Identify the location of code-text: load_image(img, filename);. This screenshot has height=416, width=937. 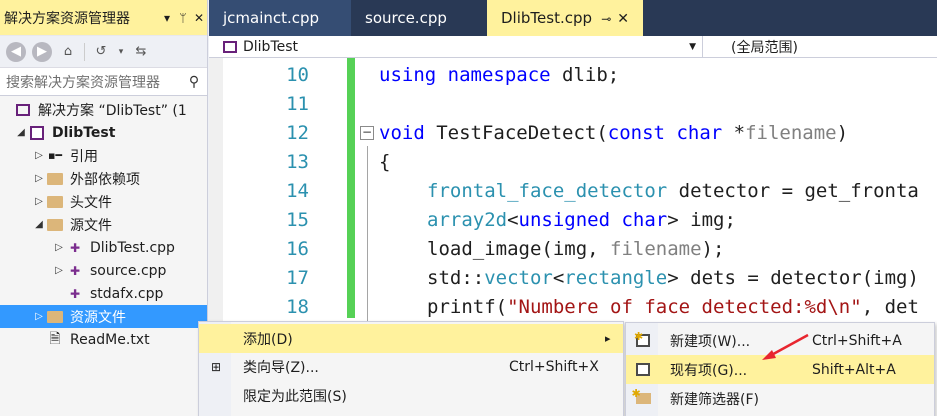
(576, 248).